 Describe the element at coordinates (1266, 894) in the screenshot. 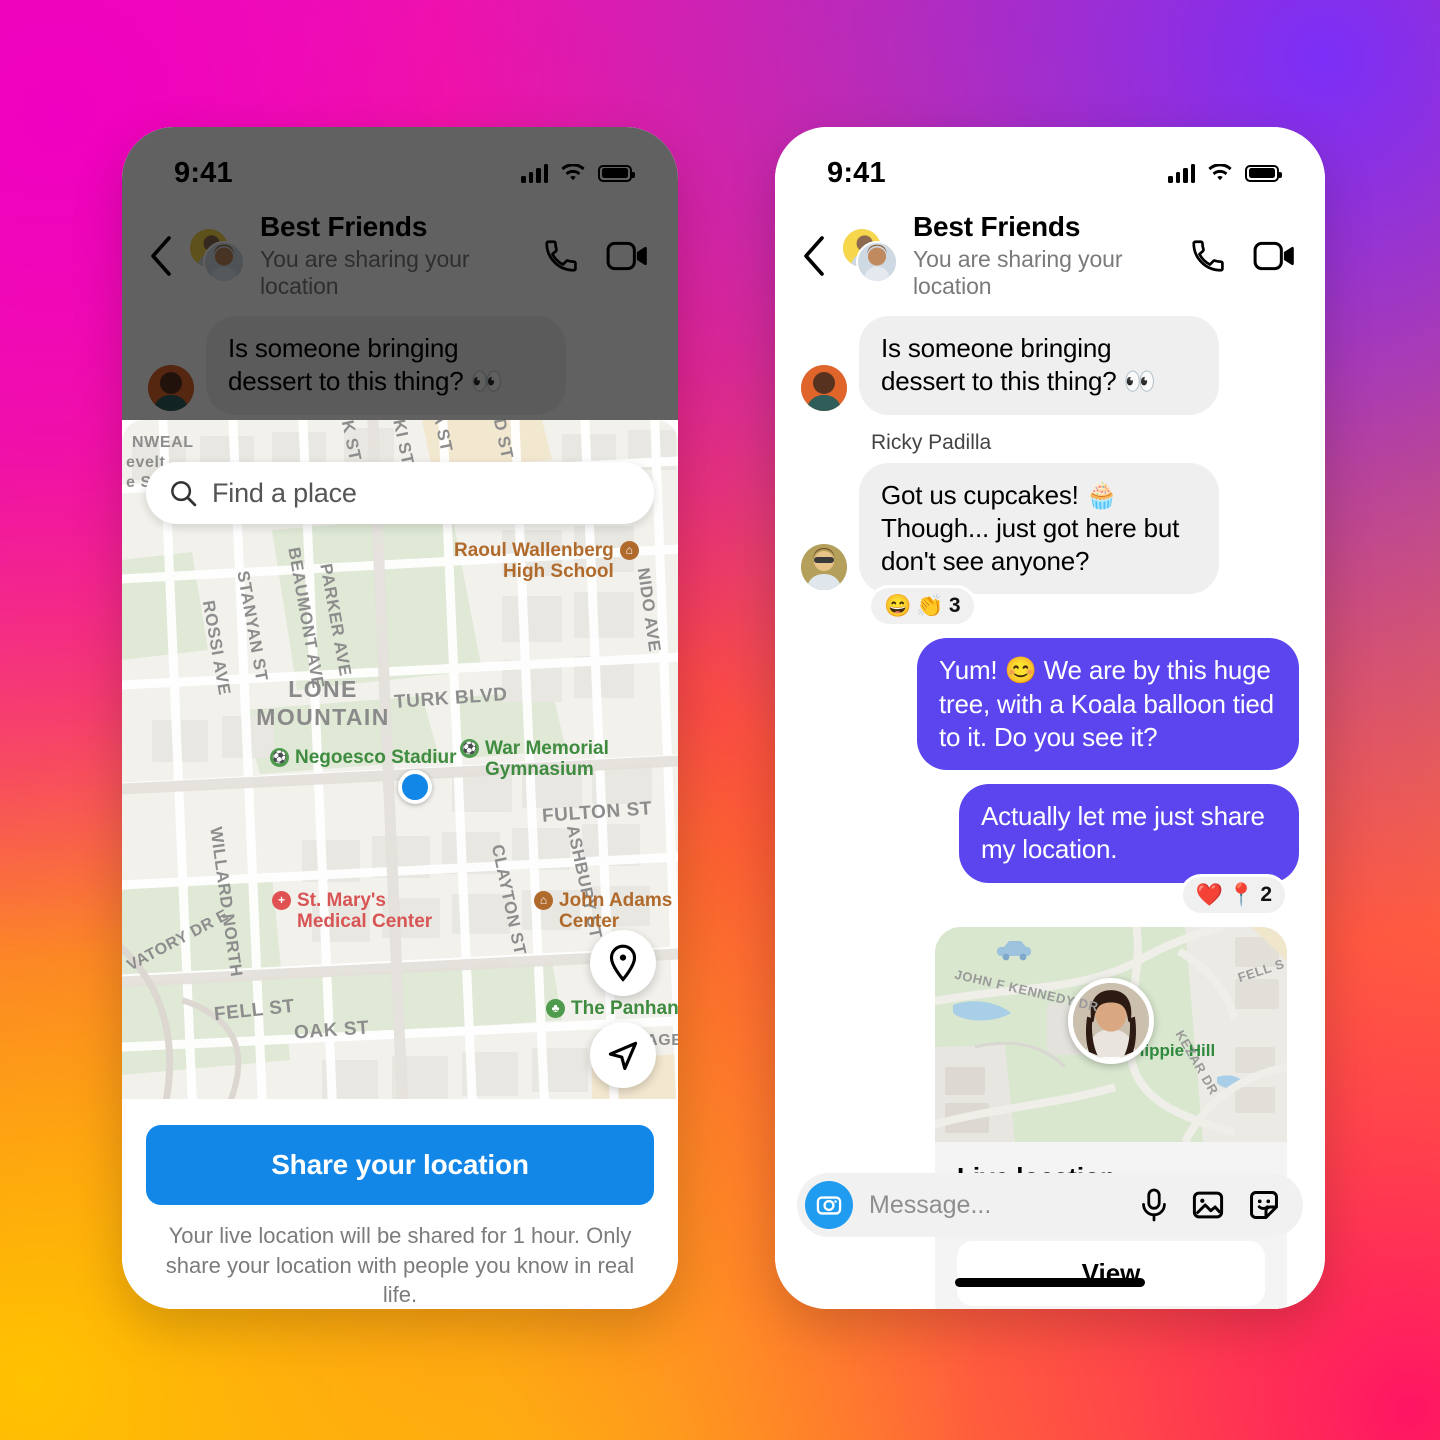

I see `reaction-count: 2` at that location.